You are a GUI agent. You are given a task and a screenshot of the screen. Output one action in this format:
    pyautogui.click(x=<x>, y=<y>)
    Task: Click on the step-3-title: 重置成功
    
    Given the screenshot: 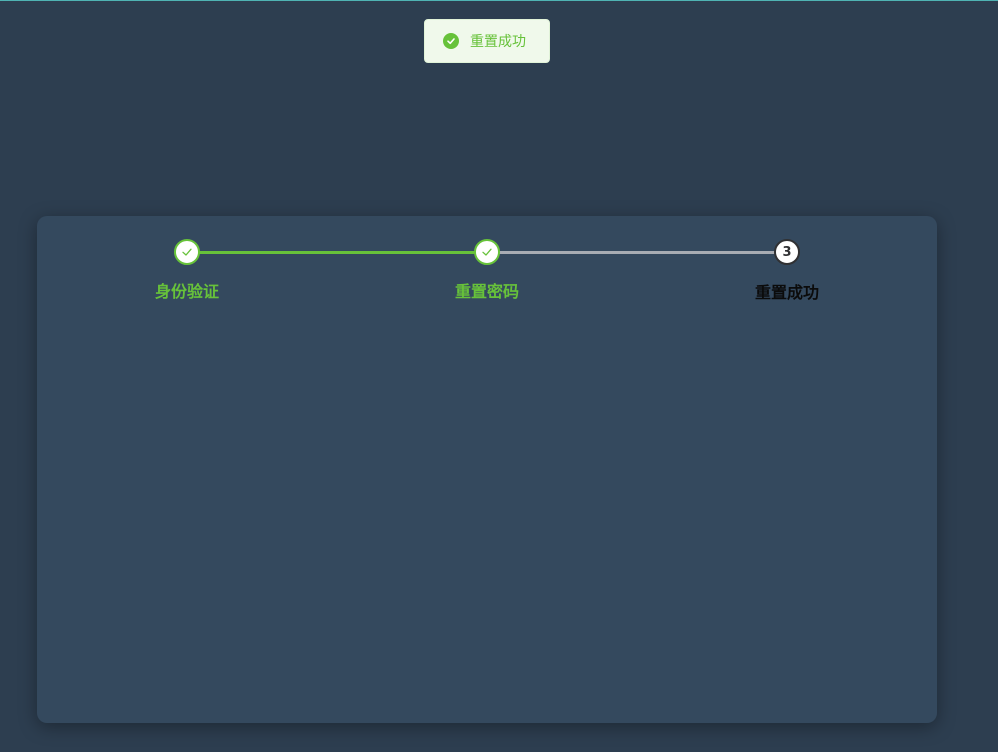 What is the action you would take?
    pyautogui.click(x=786, y=292)
    